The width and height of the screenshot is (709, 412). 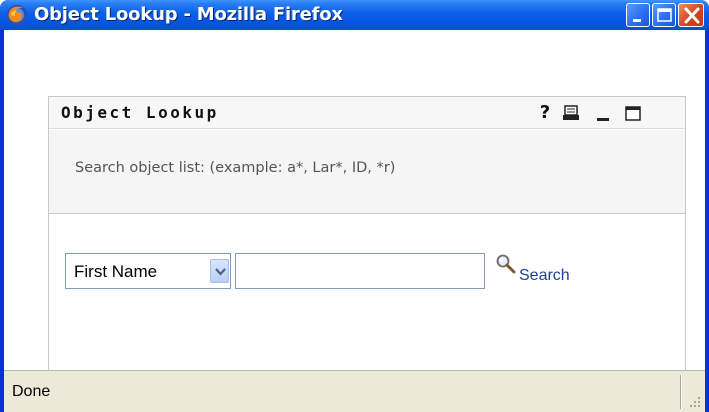 I want to click on window-maximize-button, so click(x=664, y=15).